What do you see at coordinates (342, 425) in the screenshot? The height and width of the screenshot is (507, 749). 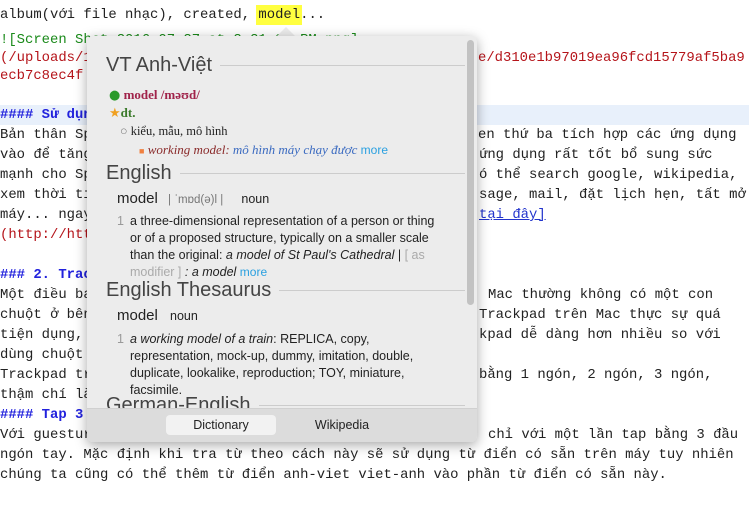 I see `tab-wikipedia: Wikipedia` at bounding box center [342, 425].